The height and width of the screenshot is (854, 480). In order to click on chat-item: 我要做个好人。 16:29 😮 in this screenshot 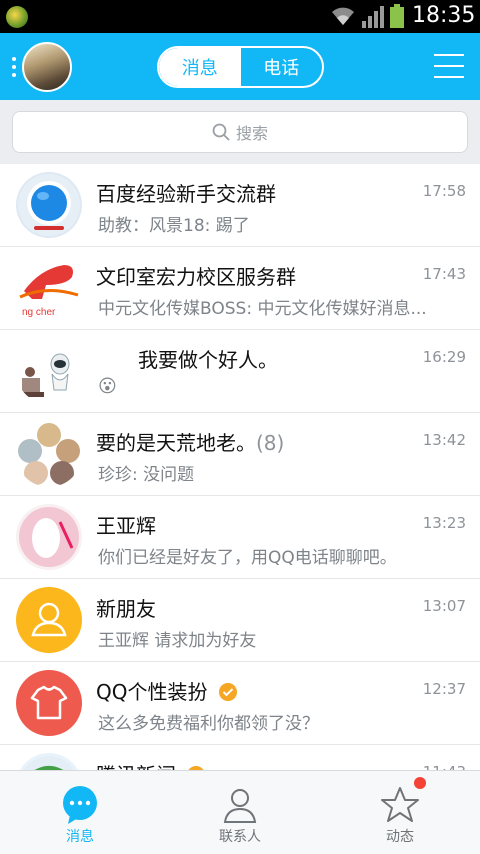, I will do `click(240, 371)`.